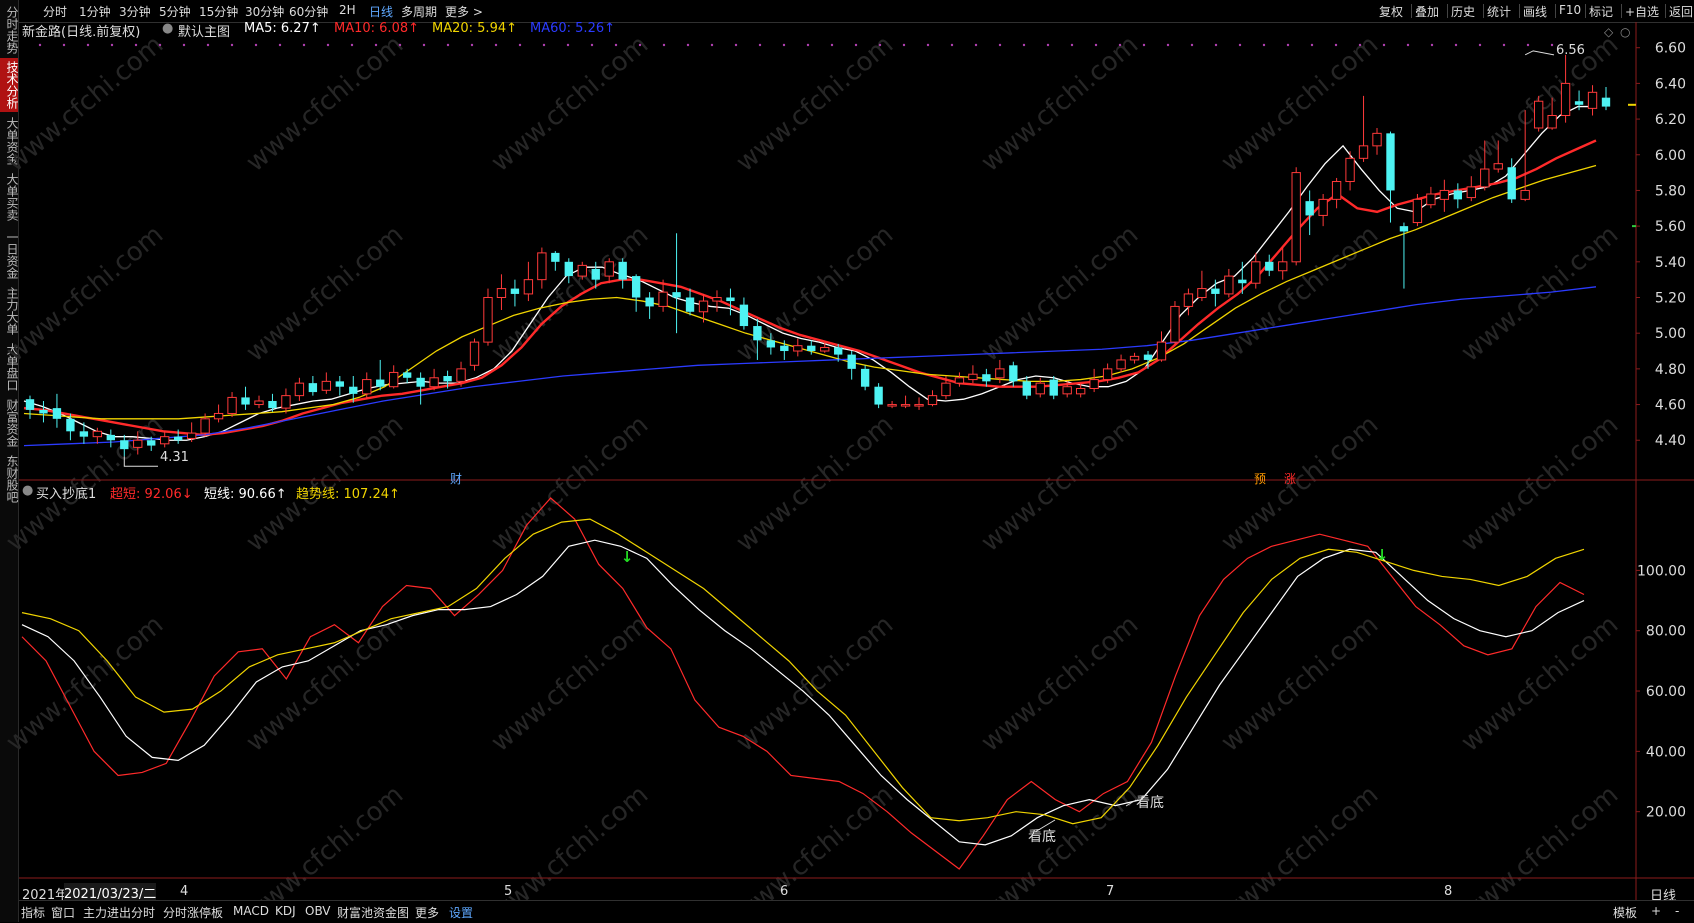 Image resolution: width=1694 pixels, height=923 pixels. I want to click on ma20-legend: MA20: 5.94↑, so click(475, 28).